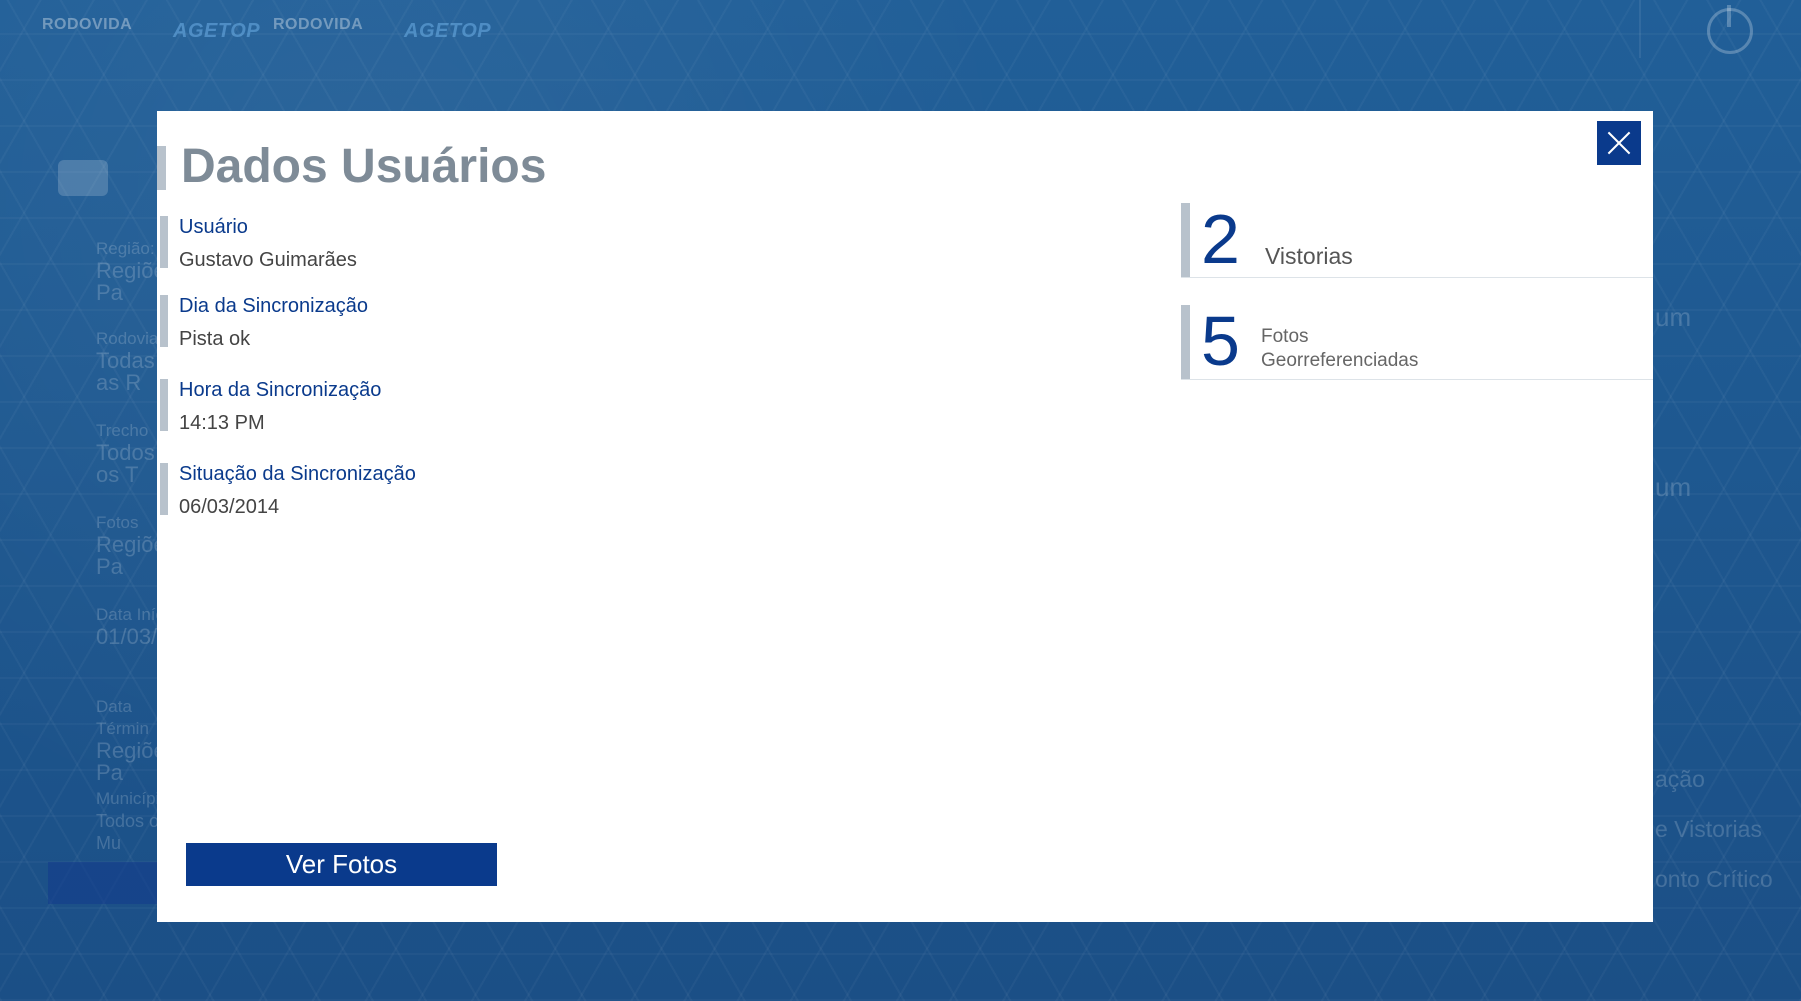 The width and height of the screenshot is (1801, 1001). I want to click on close-icon, so click(1619, 143).